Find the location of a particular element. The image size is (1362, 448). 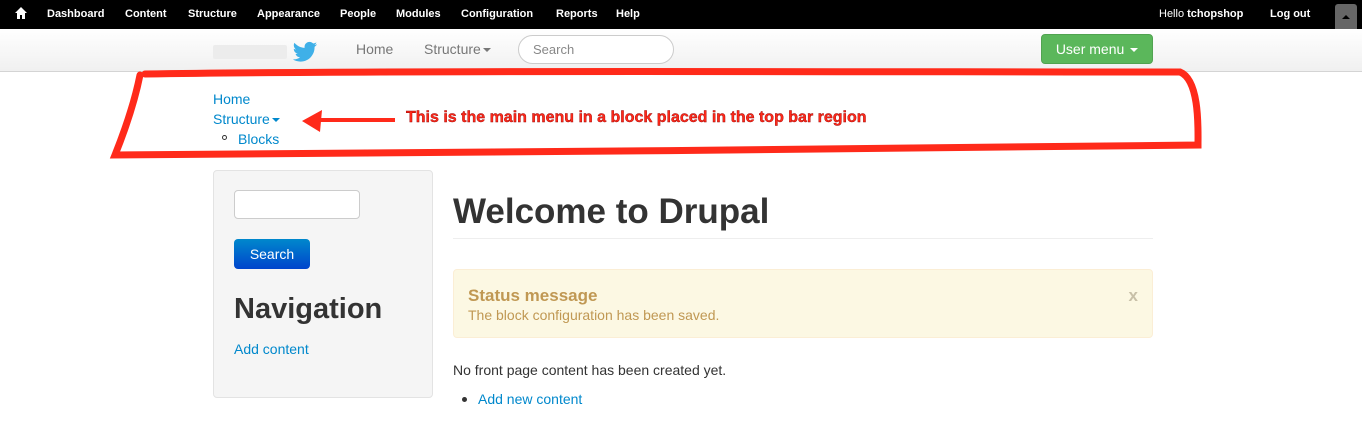

topbar-menu-home: Home is located at coordinates (231, 99).